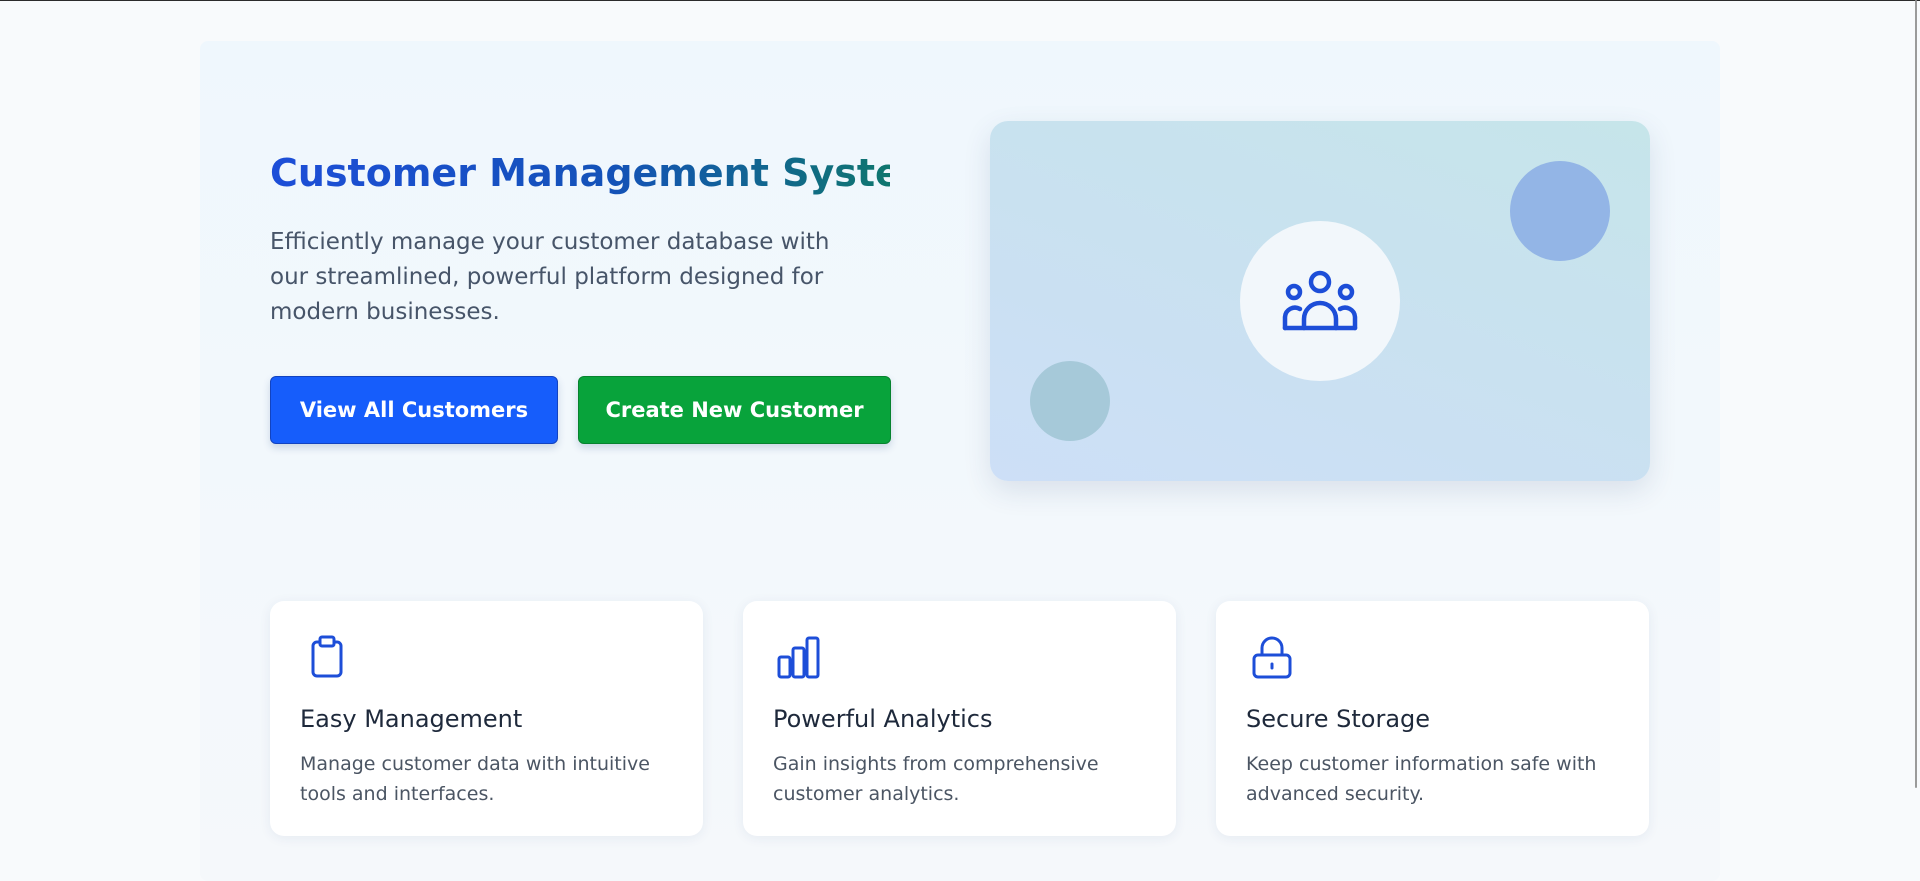 The width and height of the screenshot is (1920, 881). I want to click on hero-actions: View All Customers Create New Customer, so click(580, 410).